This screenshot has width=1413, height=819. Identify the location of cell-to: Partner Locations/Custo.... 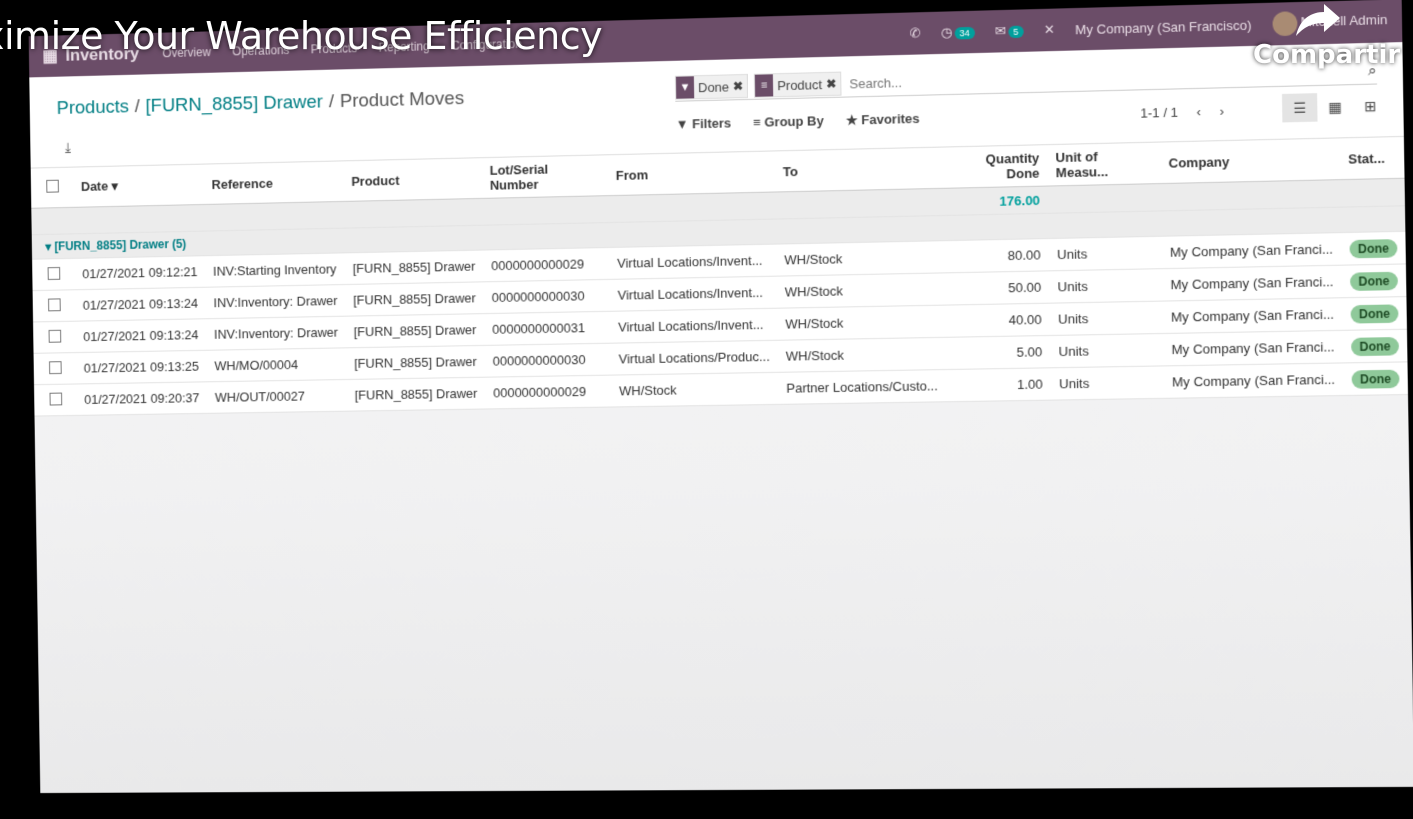
(862, 387).